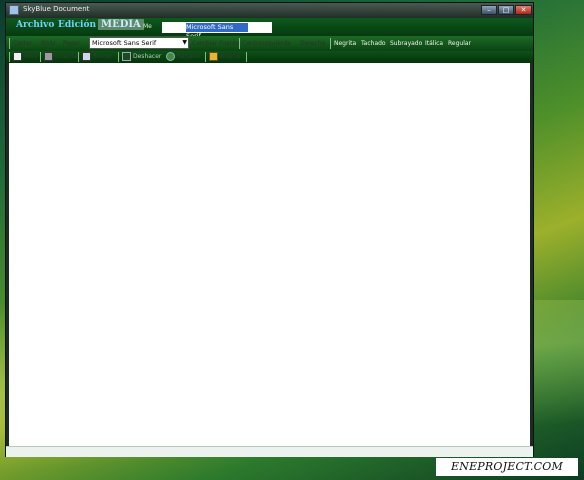 The image size is (584, 480). What do you see at coordinates (35, 25) in the screenshot?
I see `menu-archivo: Archivo` at bounding box center [35, 25].